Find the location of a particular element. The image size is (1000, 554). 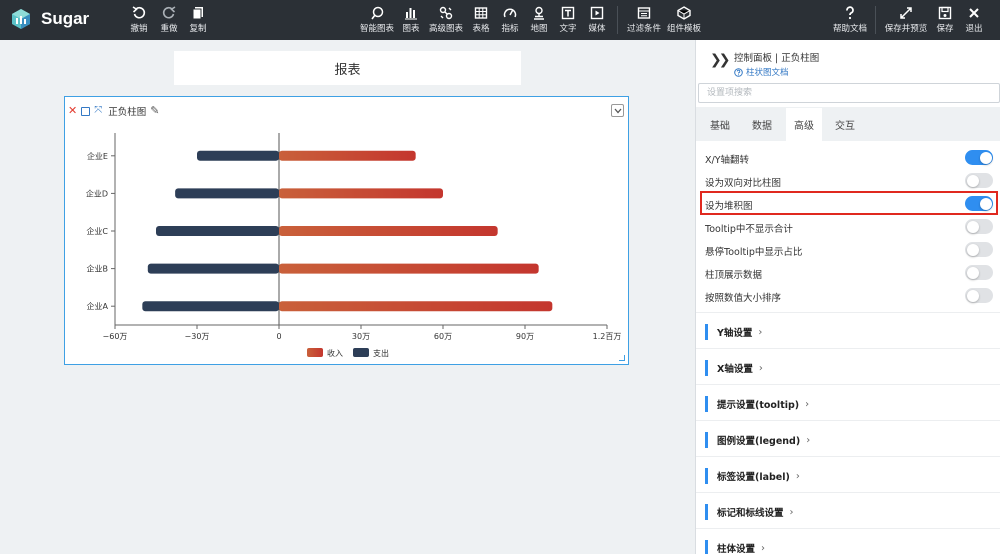

y-category-label: 企业C is located at coordinates (97, 231).